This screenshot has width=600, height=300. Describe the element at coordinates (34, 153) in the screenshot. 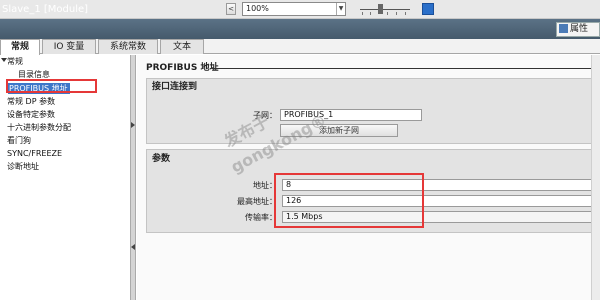

I see `nav-item-sync-freeze: SYNC/FREEZE` at that location.